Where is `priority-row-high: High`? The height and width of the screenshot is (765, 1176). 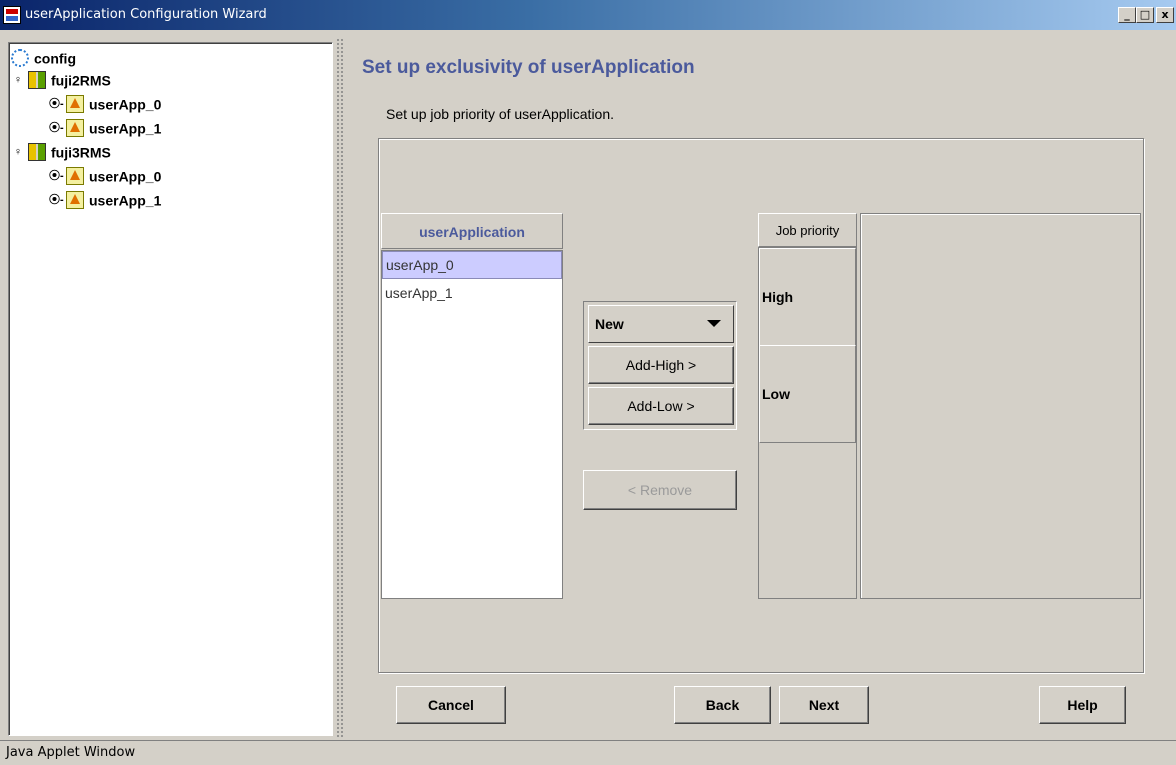
priority-row-high: High is located at coordinates (807, 297).